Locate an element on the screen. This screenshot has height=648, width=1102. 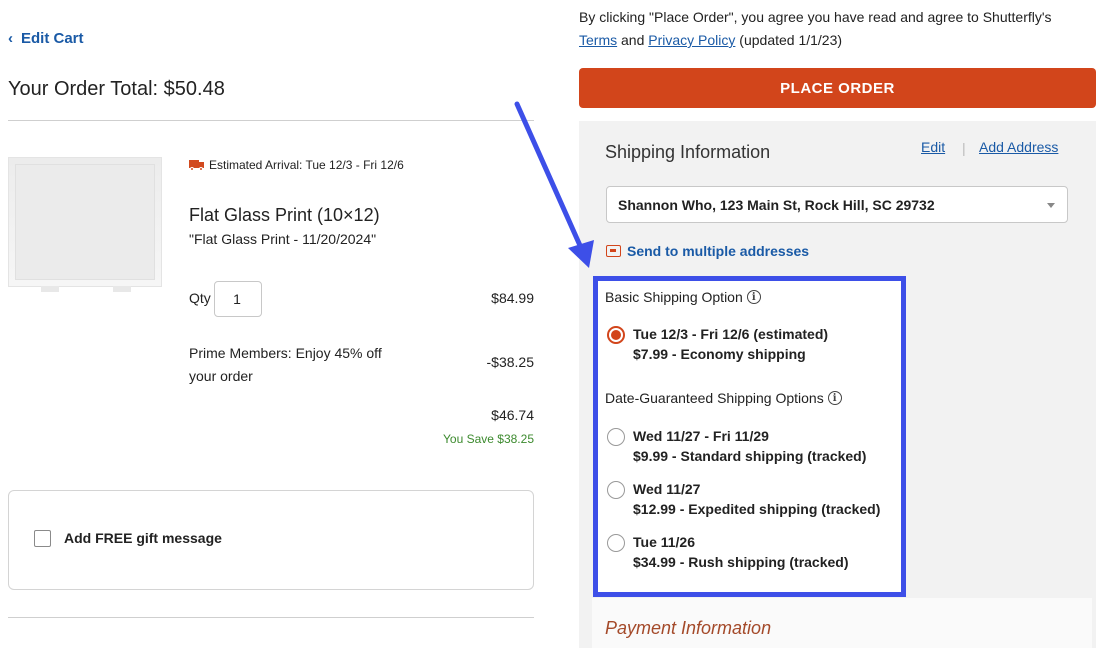
consent-and: and is located at coordinates (633, 40).